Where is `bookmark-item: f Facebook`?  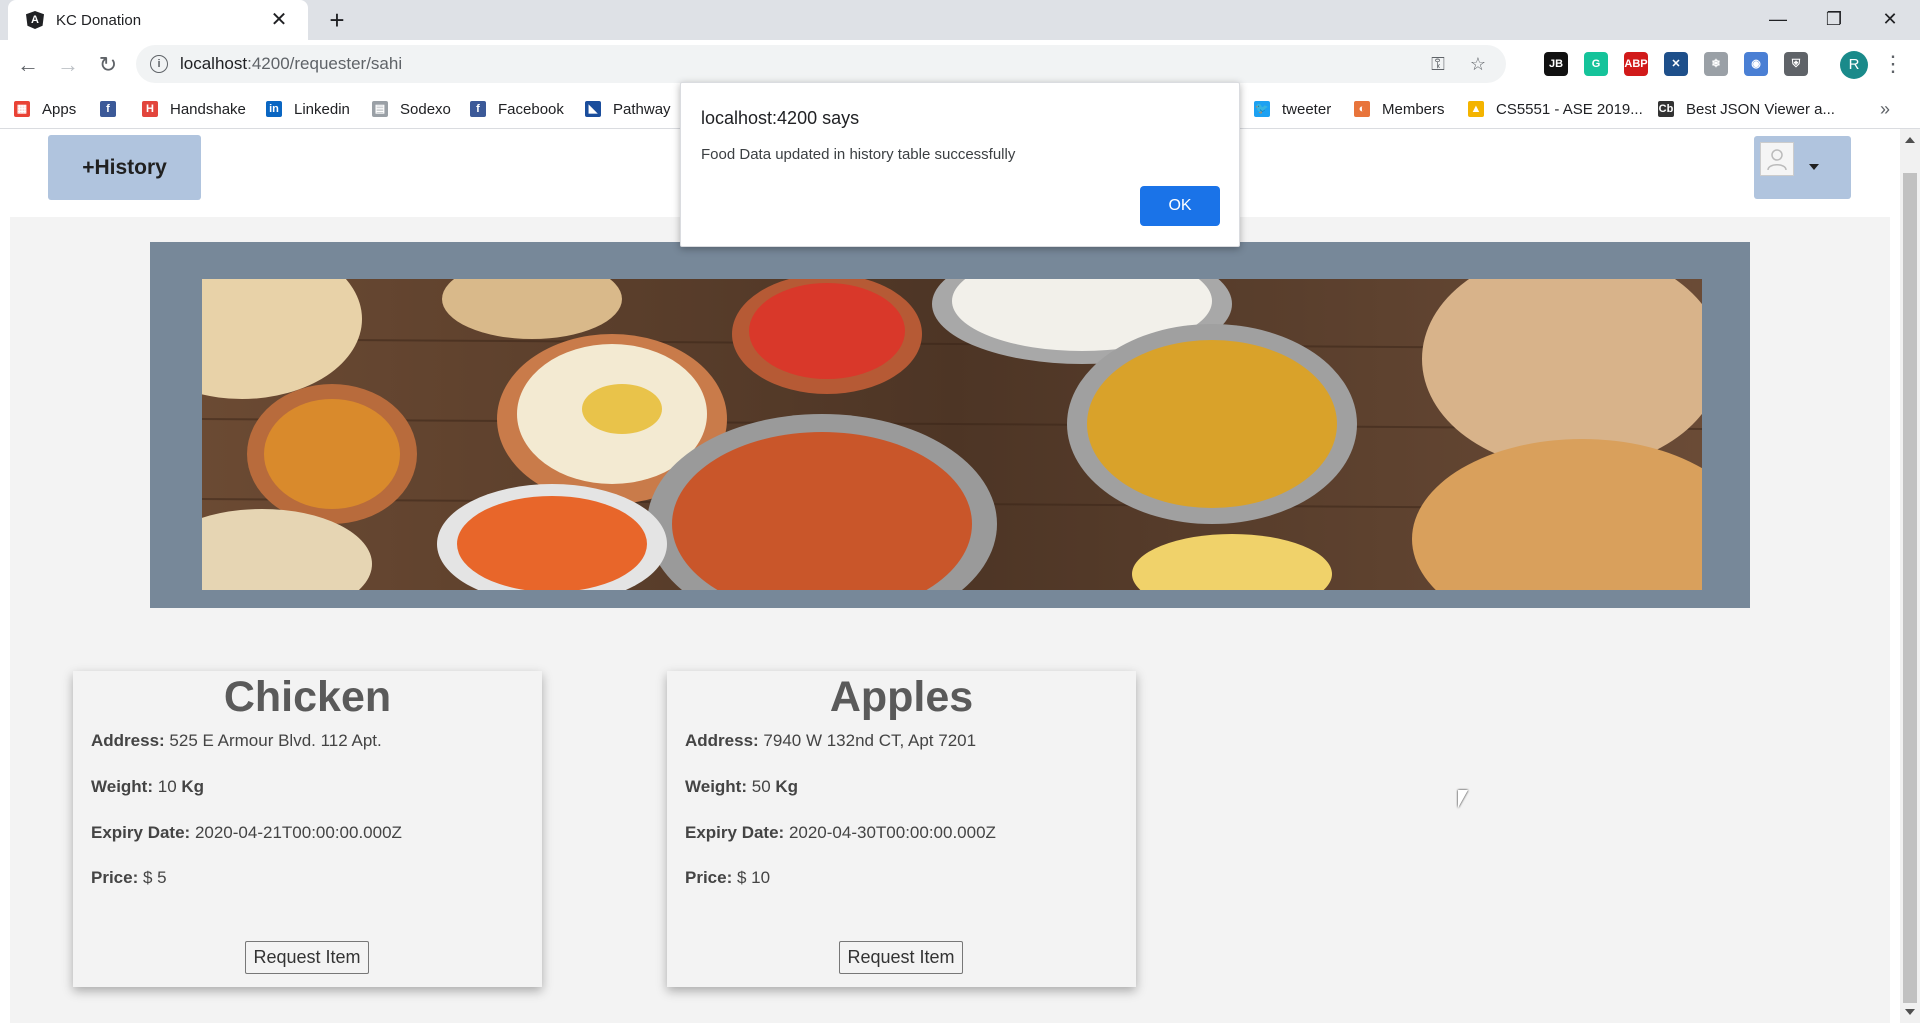
bookmark-item: f Facebook is located at coordinates (517, 109).